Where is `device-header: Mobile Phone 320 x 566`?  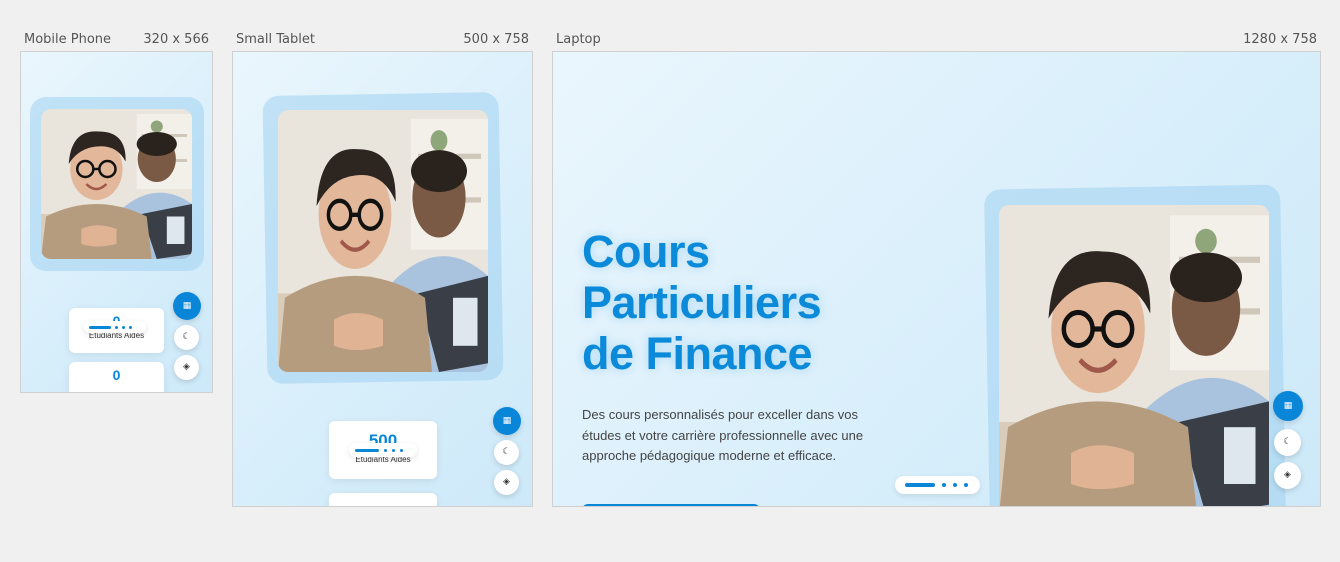 device-header: Mobile Phone 320 x 566 is located at coordinates (116, 40).